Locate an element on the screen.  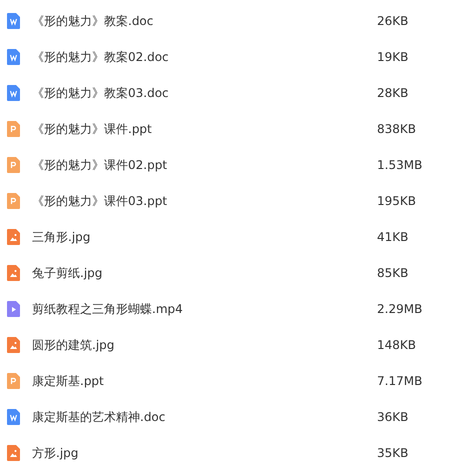
file-name: 康定斯基.ppt is located at coordinates (204, 381).